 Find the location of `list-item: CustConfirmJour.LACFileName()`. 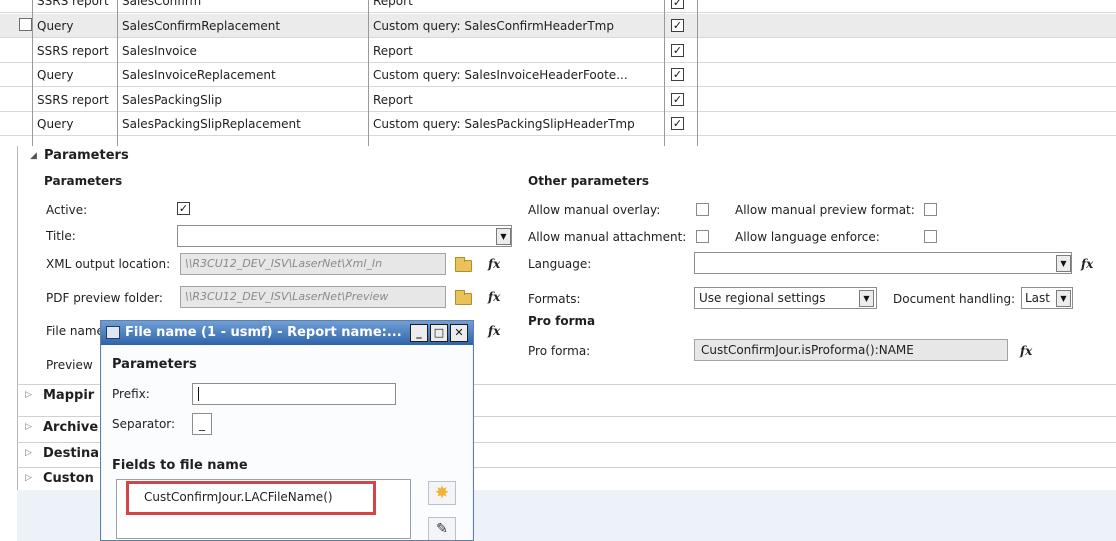

list-item: CustConfirmJour.LACFileName() is located at coordinates (238, 497).